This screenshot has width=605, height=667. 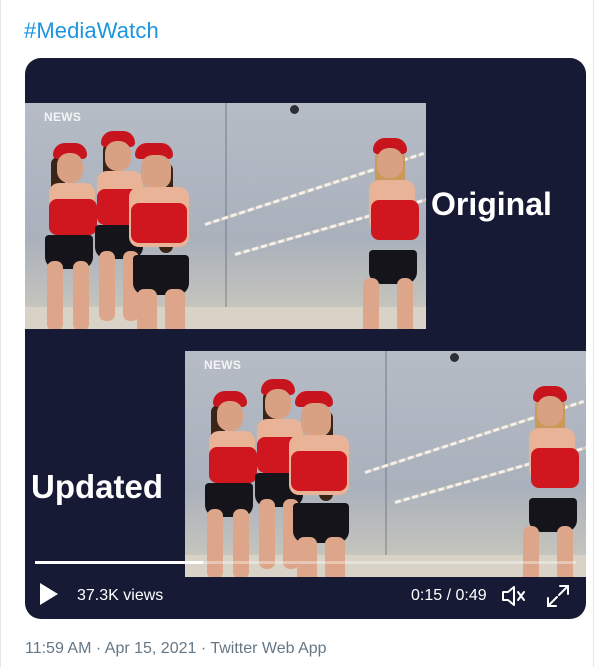 I want to click on play-icon, so click(x=49, y=594).